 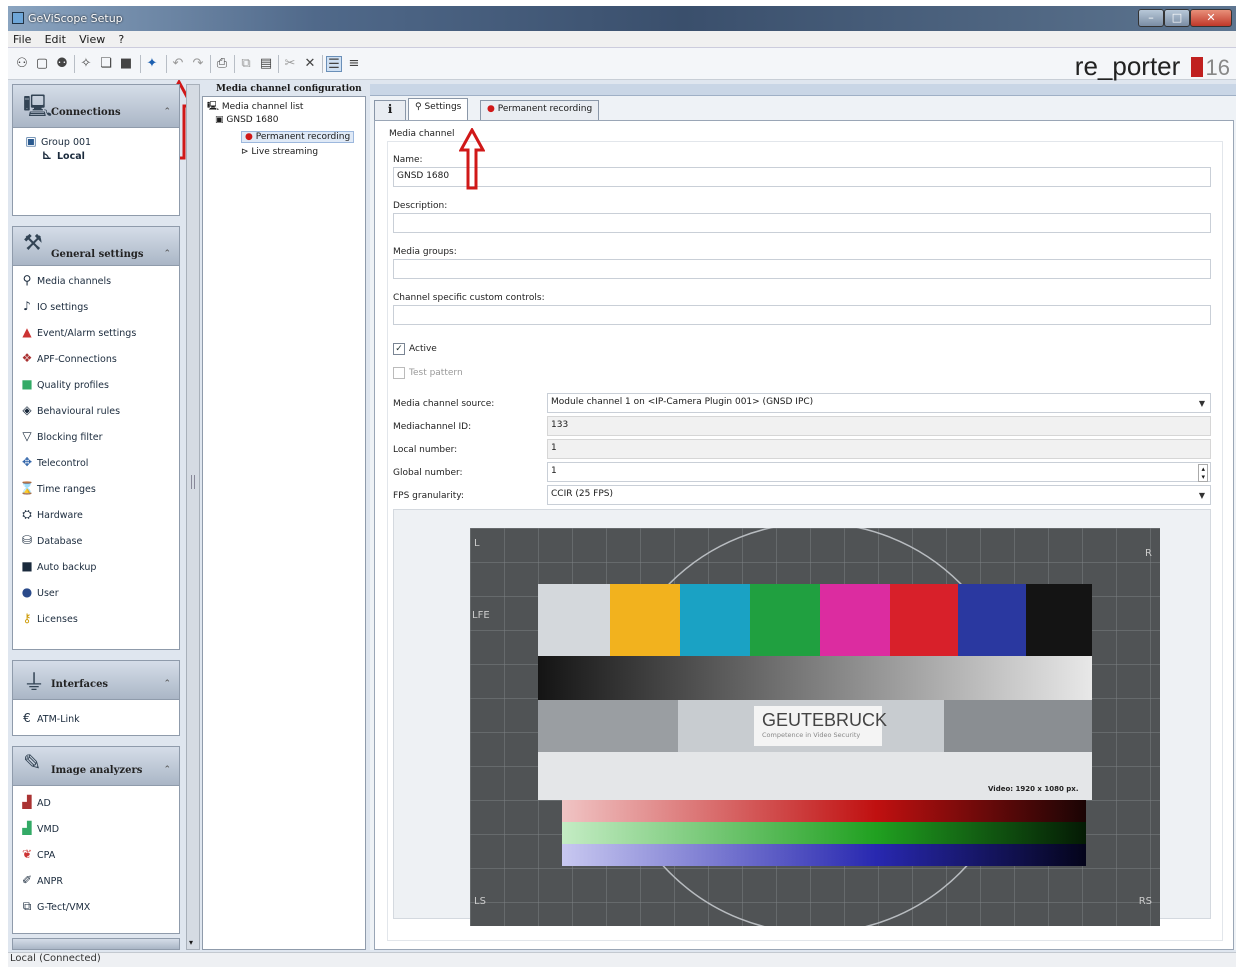 What do you see at coordinates (354, 64) in the screenshot?
I see `list-view-icon: ≡` at bounding box center [354, 64].